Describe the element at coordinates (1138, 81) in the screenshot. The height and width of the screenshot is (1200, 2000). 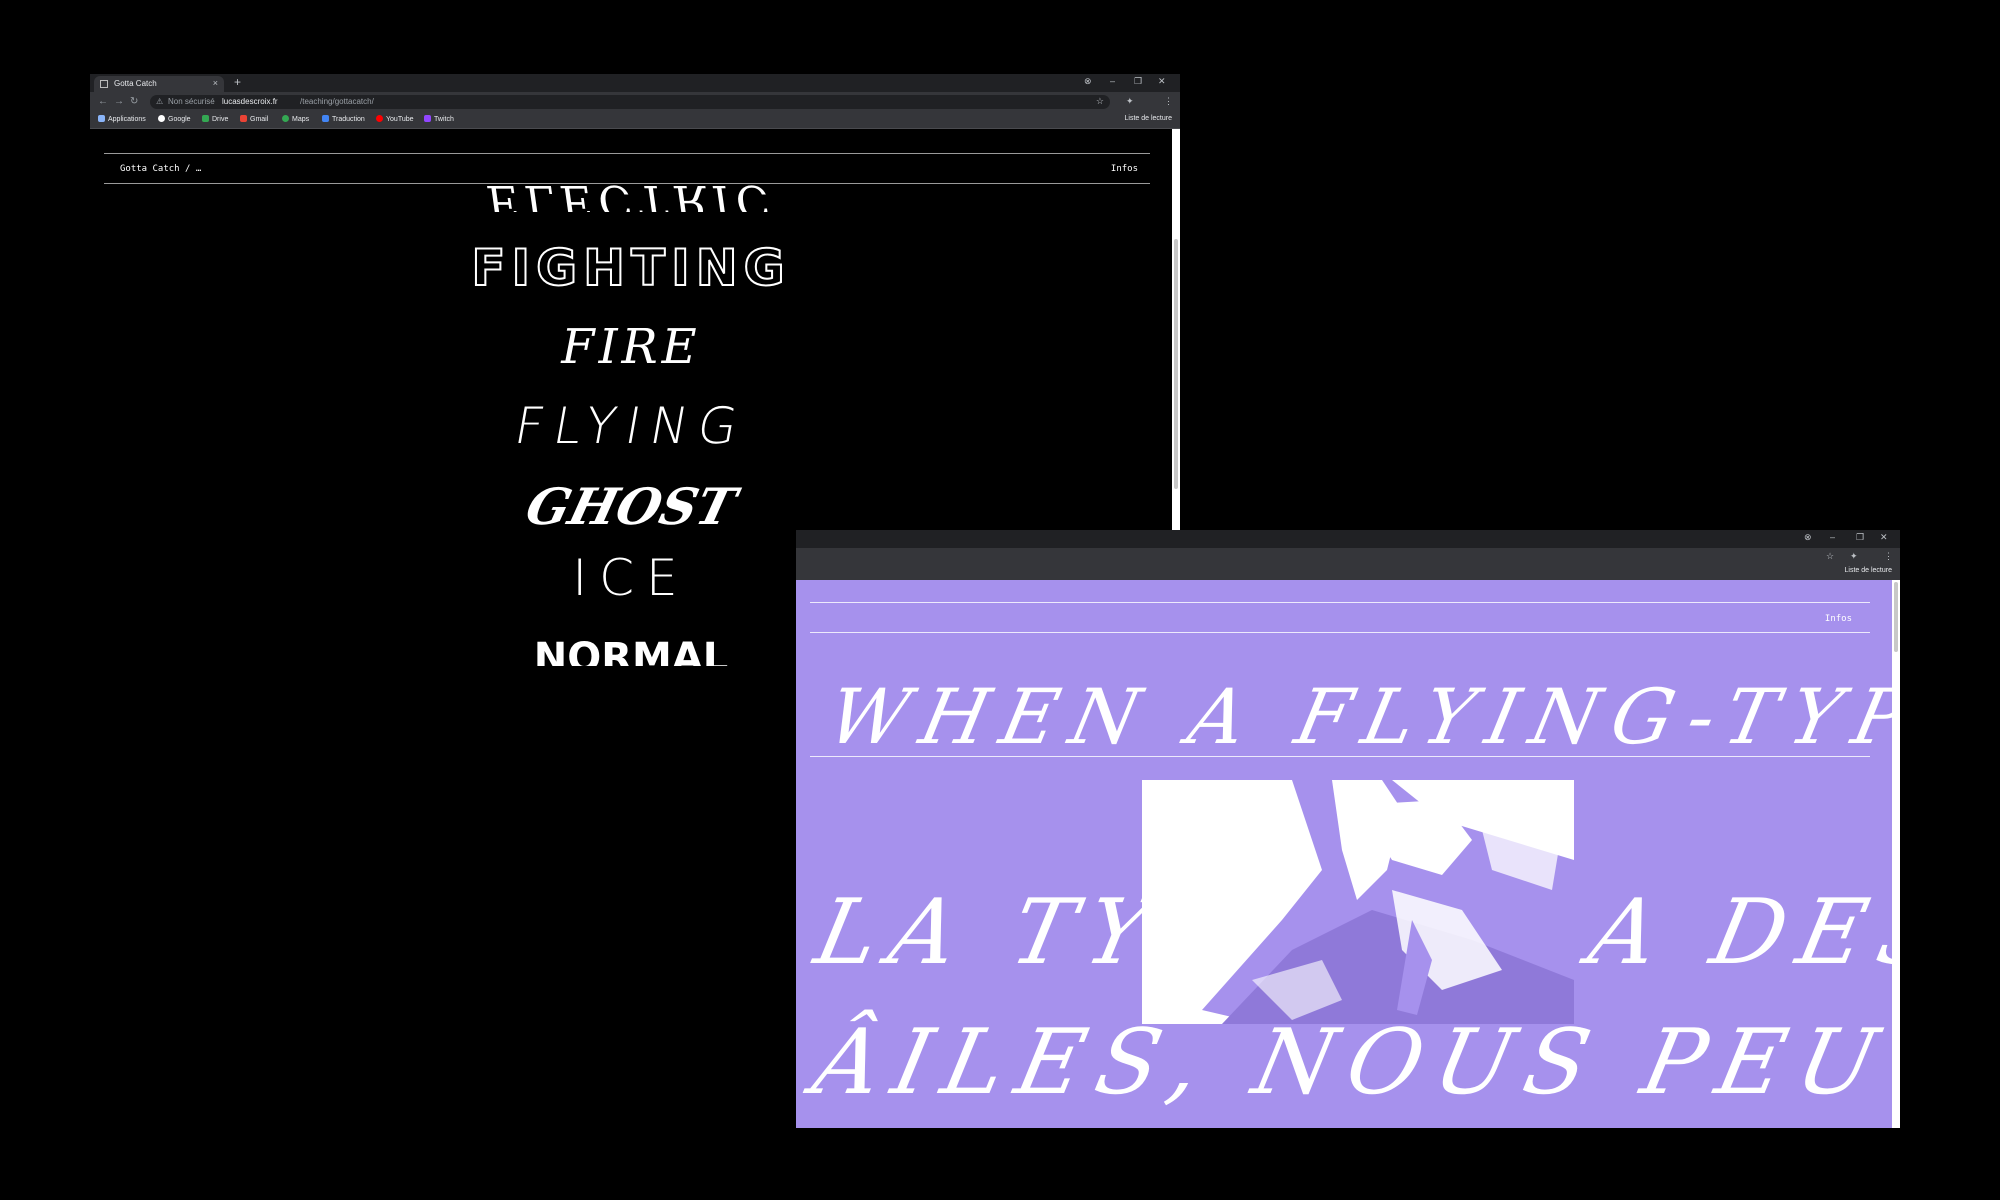
I see `restore-button: ❐` at that location.